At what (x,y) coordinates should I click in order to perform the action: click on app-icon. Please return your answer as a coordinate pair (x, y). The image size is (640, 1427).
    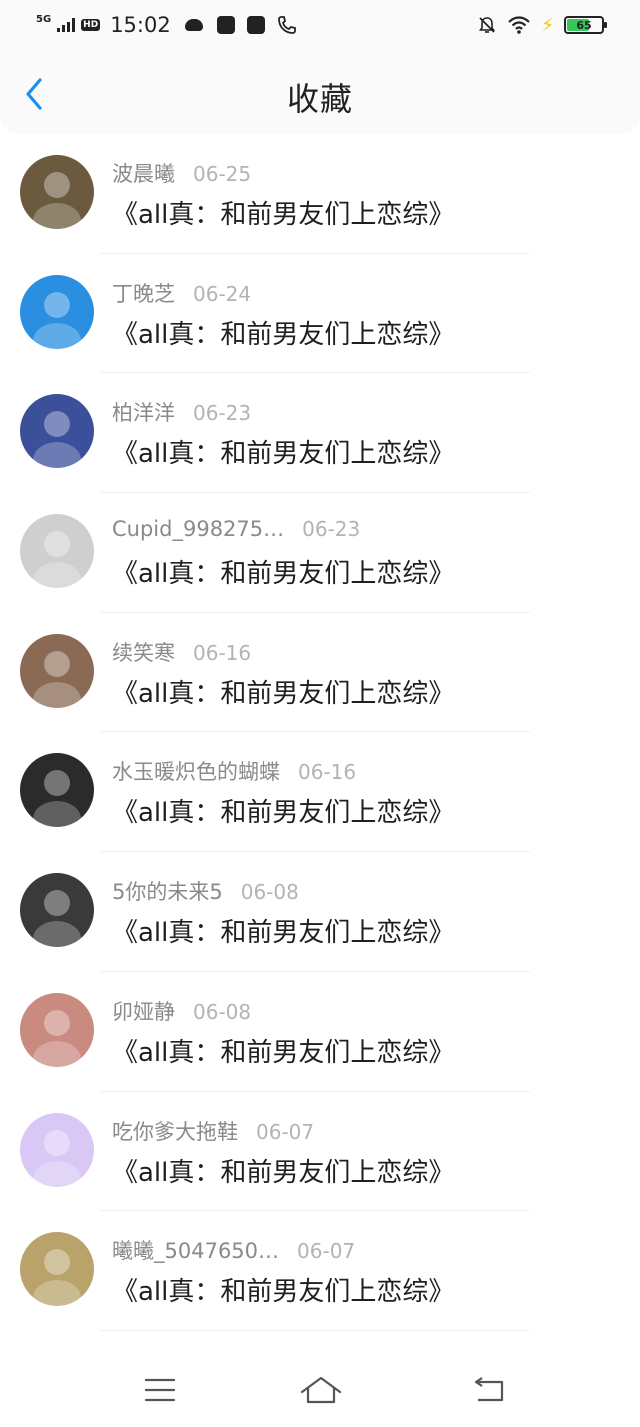
    Looking at the image, I should click on (255, 25).